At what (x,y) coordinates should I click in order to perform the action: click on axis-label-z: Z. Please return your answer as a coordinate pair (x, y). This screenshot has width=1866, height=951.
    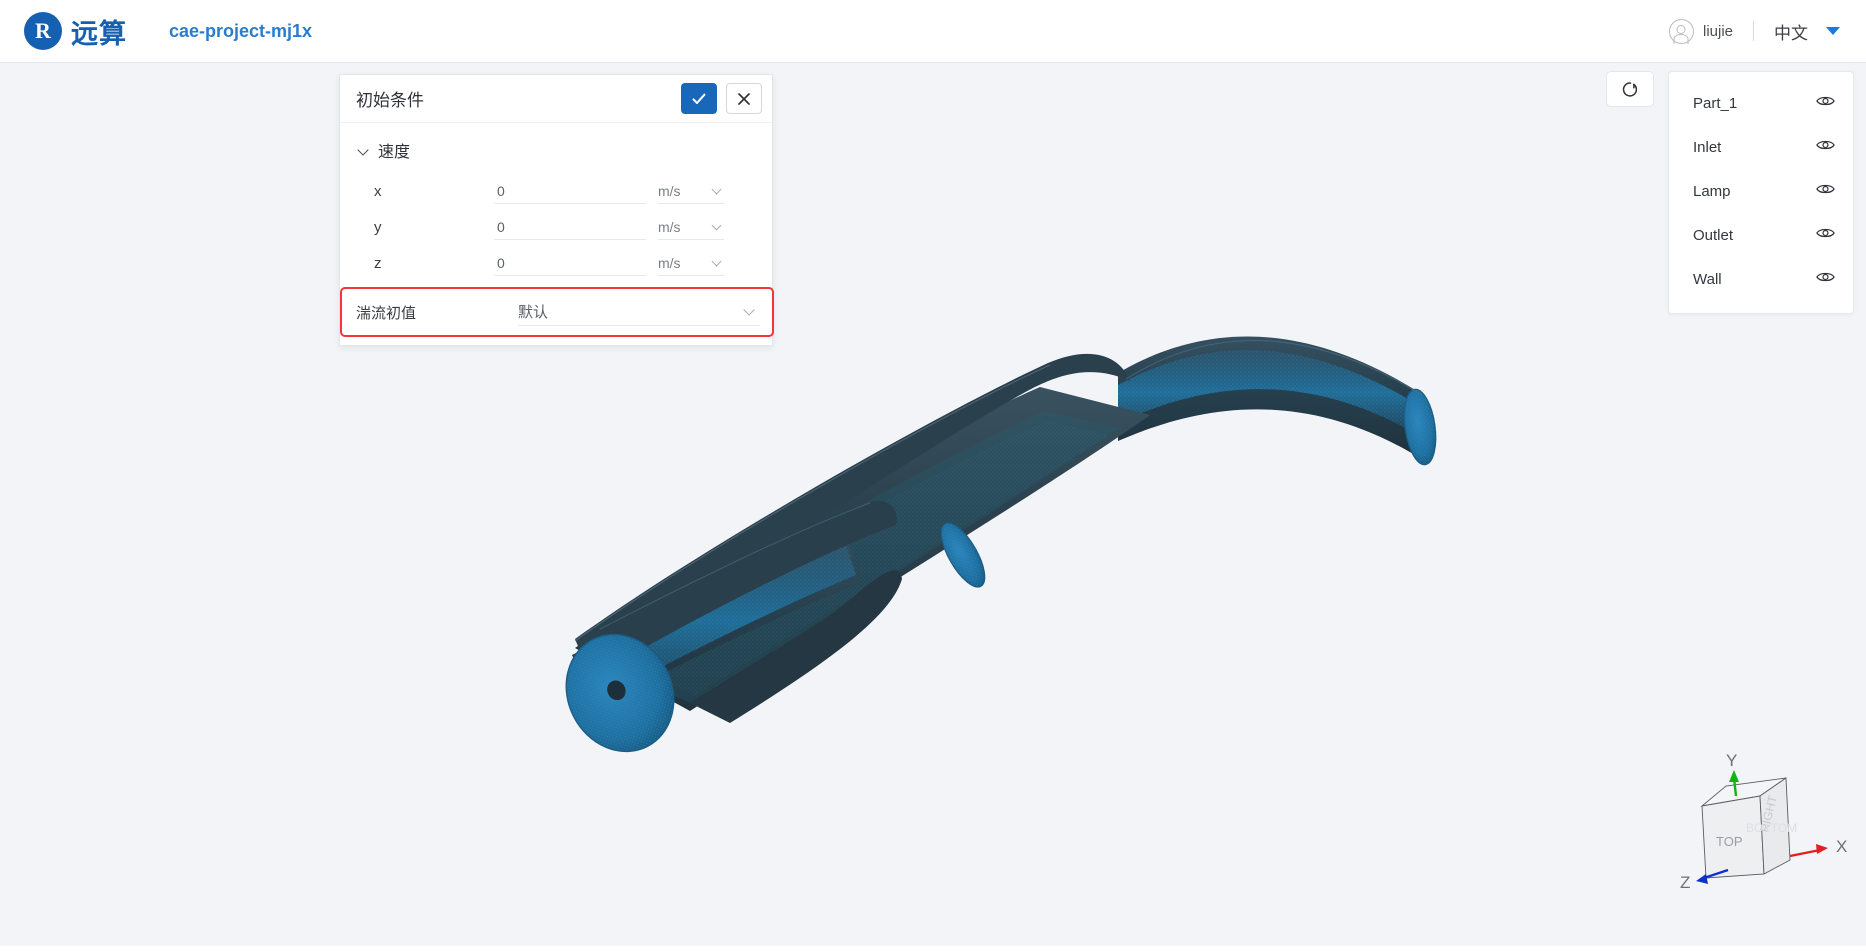
    Looking at the image, I should click on (1685, 882).